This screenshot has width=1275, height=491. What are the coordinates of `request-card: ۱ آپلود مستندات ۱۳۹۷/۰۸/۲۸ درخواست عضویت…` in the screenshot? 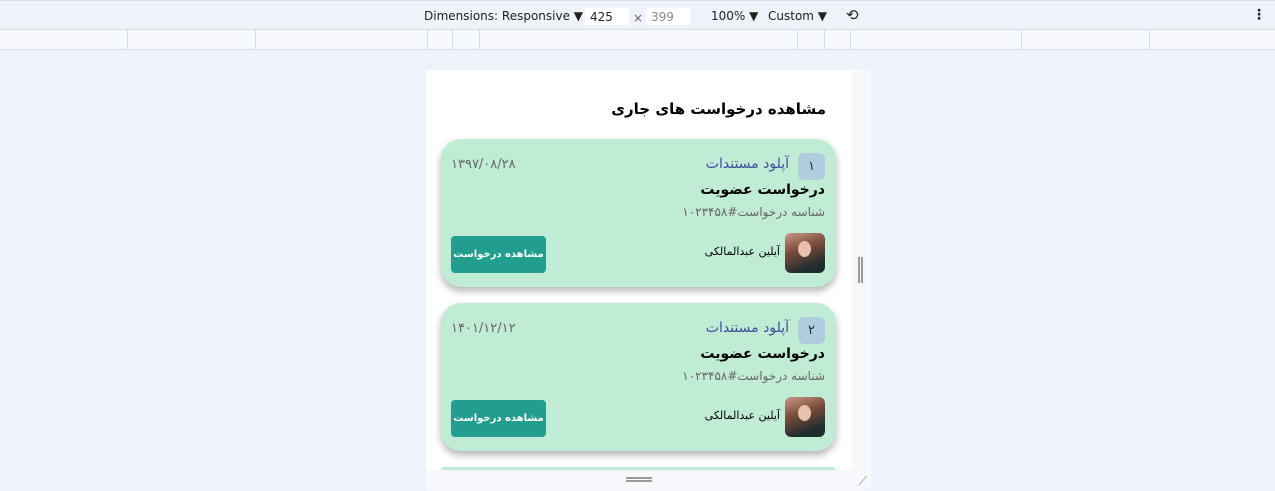 It's located at (638, 213).